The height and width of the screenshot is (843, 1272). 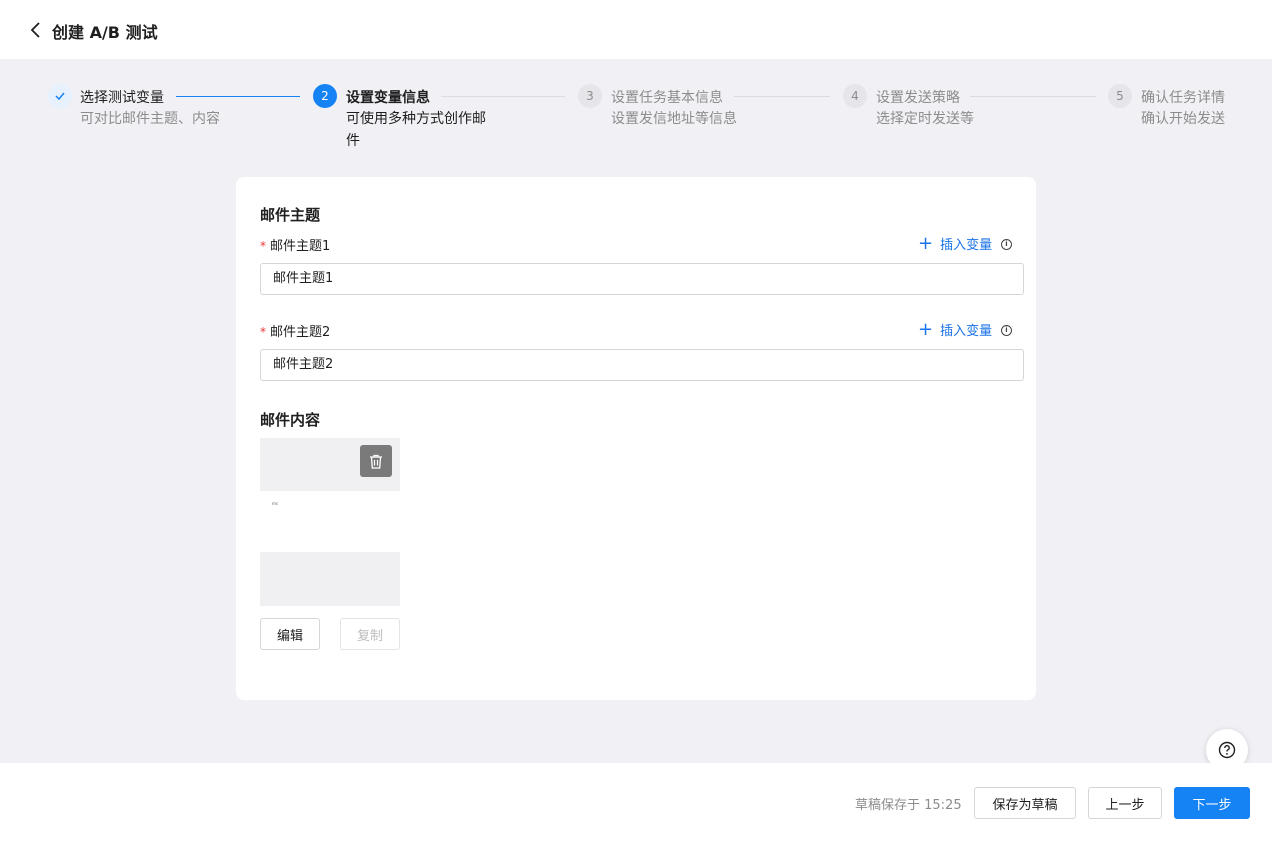 What do you see at coordinates (918, 98) in the screenshot?
I see `step-4-title: 设置发送策略` at bounding box center [918, 98].